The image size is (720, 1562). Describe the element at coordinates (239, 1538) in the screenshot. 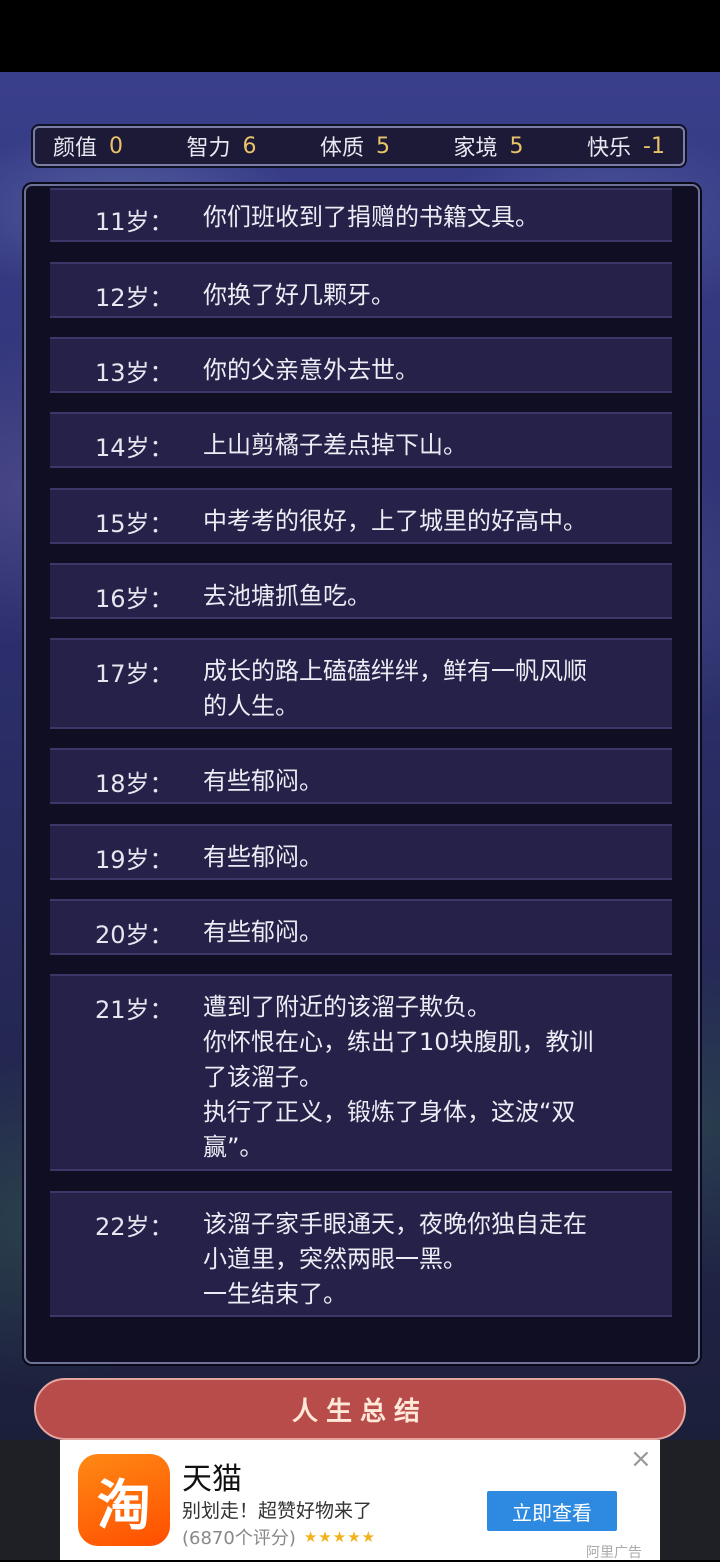

I see `ad-rating-count: (6870个评分)` at that location.